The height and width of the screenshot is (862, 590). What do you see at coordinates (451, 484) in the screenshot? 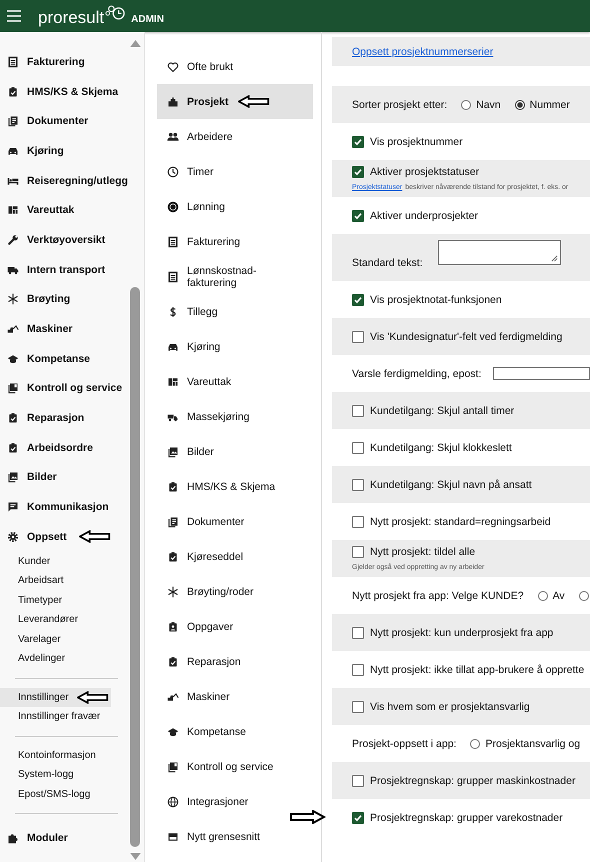
I see `checkbox-label: Kundetilgang: Skjul navn på ansatt` at bounding box center [451, 484].